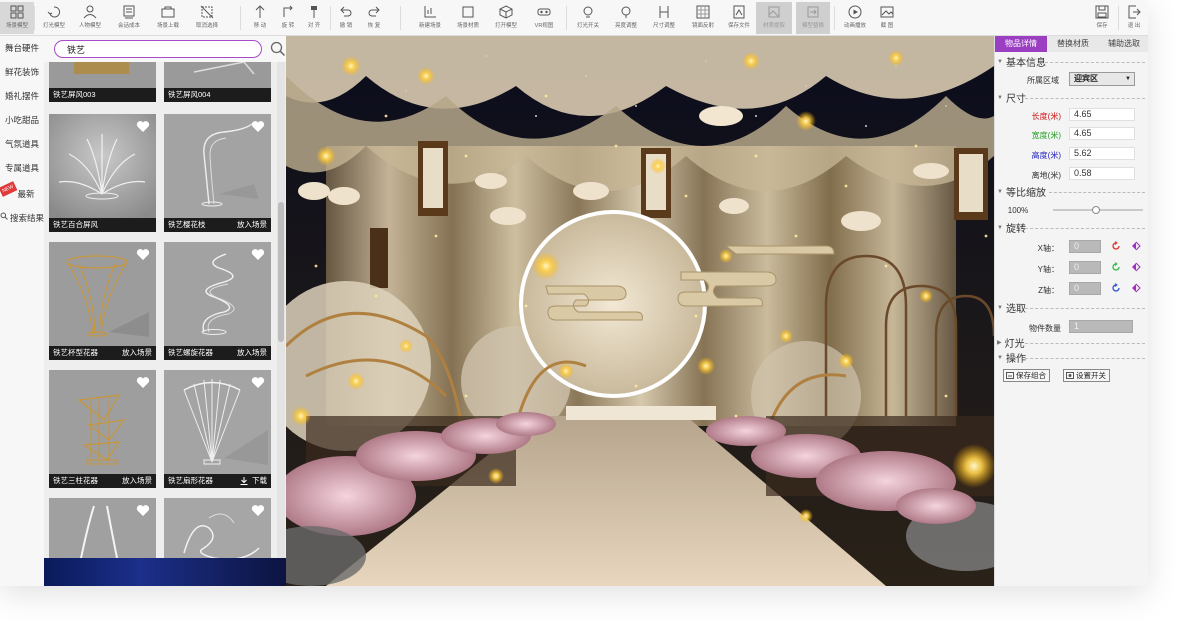 The width and height of the screenshot is (1186, 635). What do you see at coordinates (102, 301) in the screenshot?
I see `model-card: 铁艺杯型花器 放入场景` at bounding box center [102, 301].